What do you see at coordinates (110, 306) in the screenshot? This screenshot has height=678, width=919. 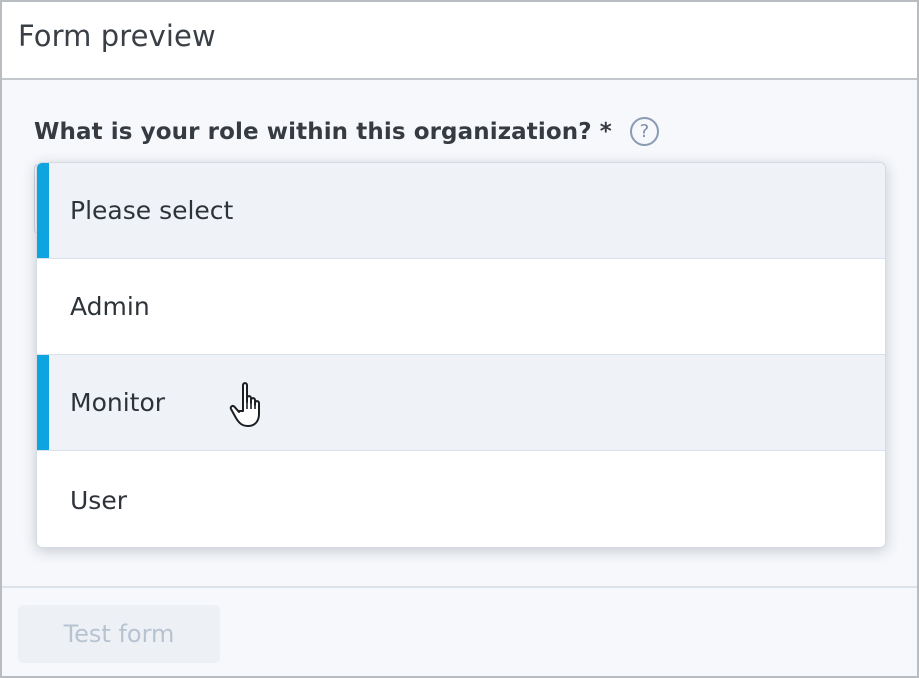 I see `option-label: Admin` at bounding box center [110, 306].